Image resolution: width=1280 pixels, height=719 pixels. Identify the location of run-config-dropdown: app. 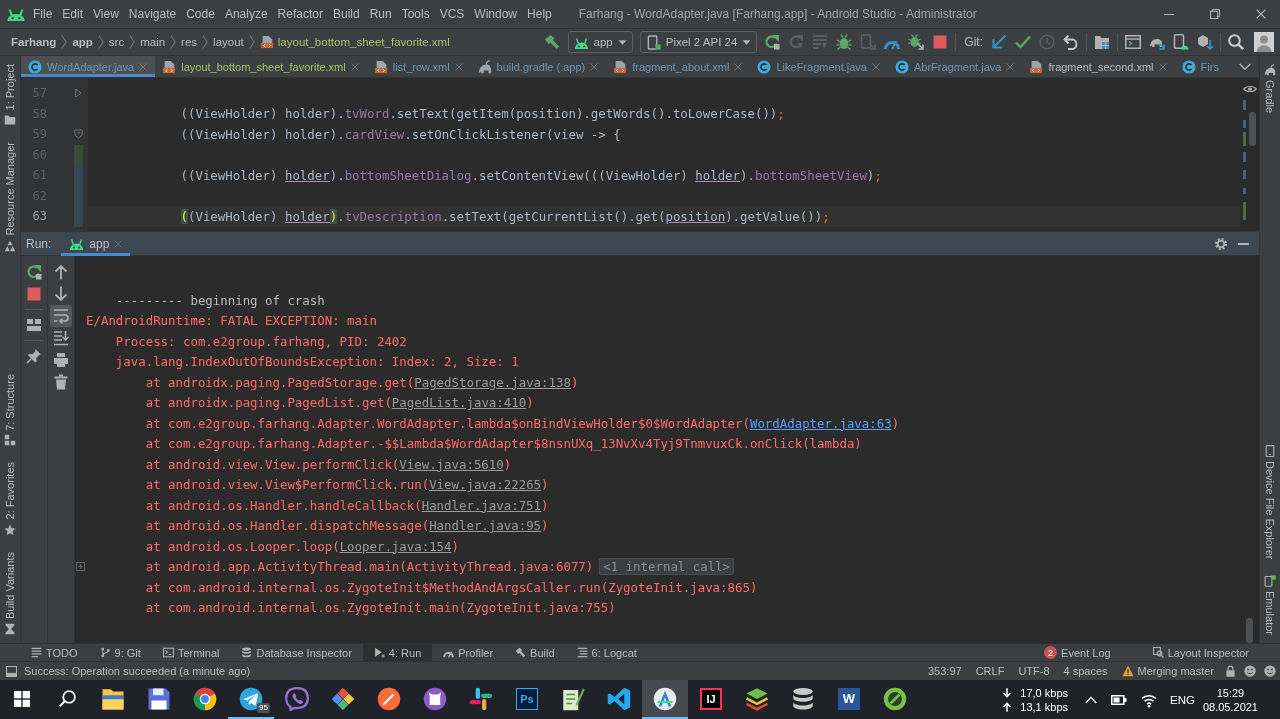
(600, 42).